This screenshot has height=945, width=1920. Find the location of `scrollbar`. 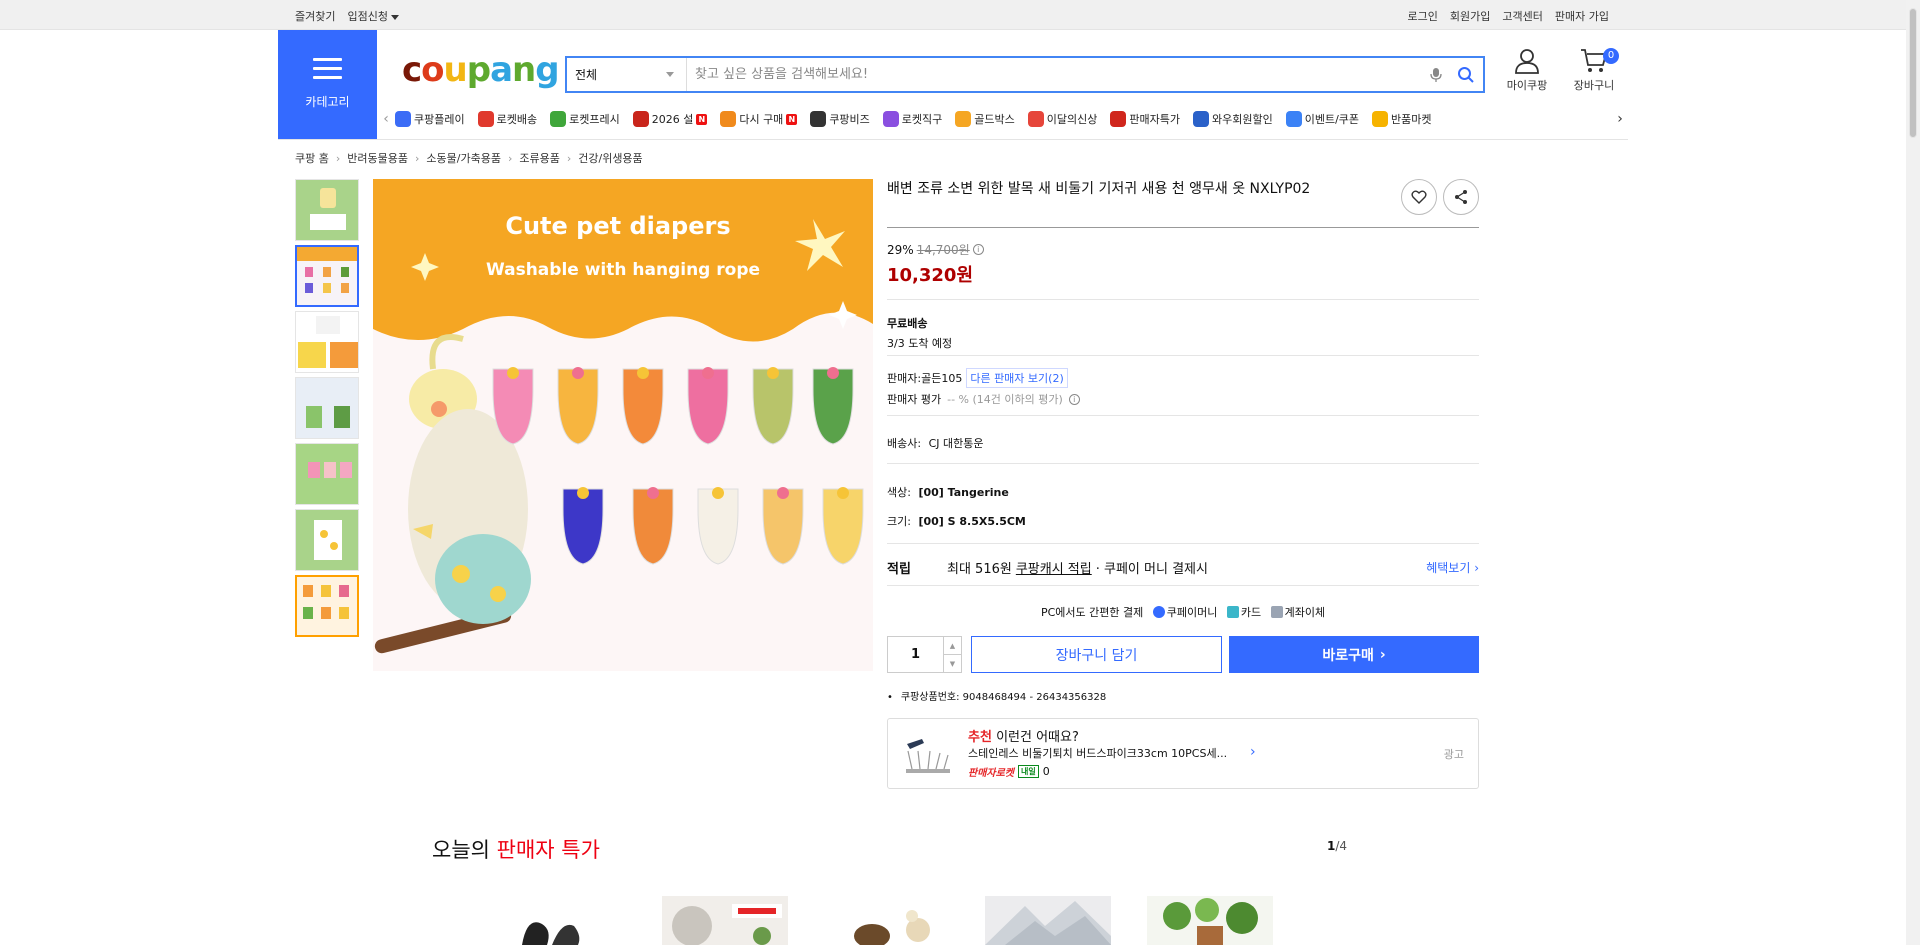

scrollbar is located at coordinates (1913, 472).